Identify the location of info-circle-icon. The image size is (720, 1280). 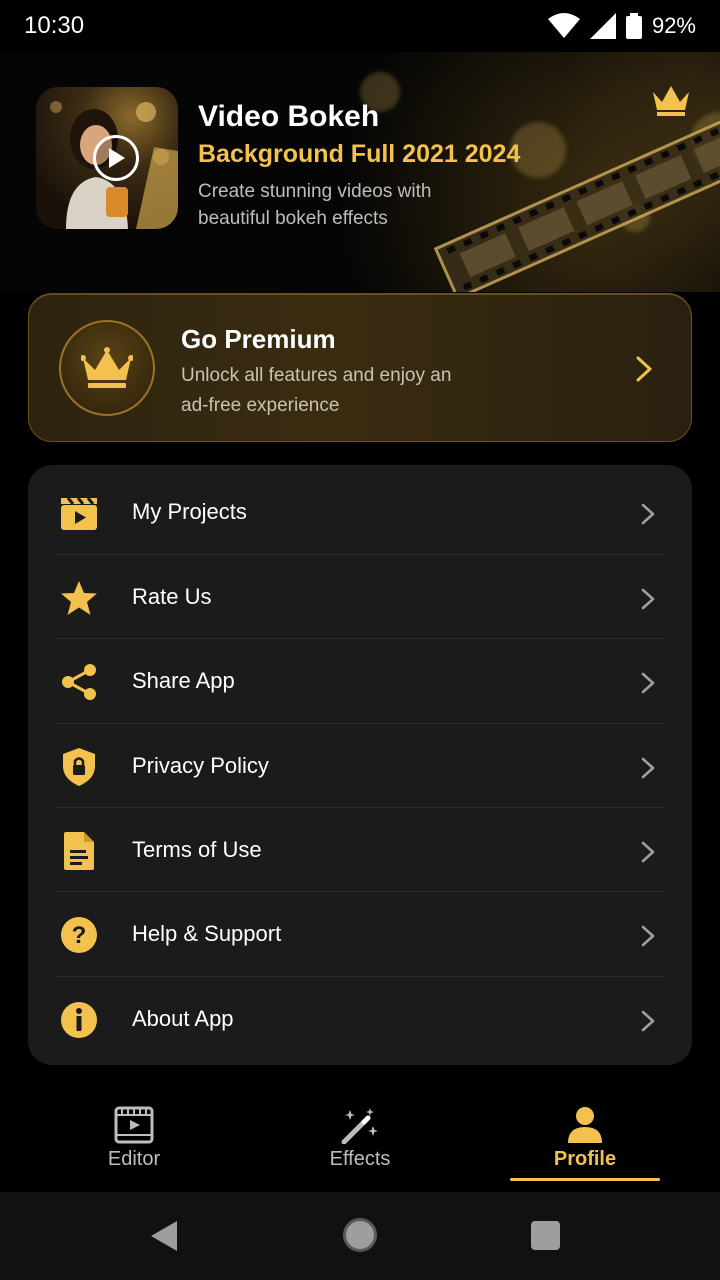
(79, 1020).